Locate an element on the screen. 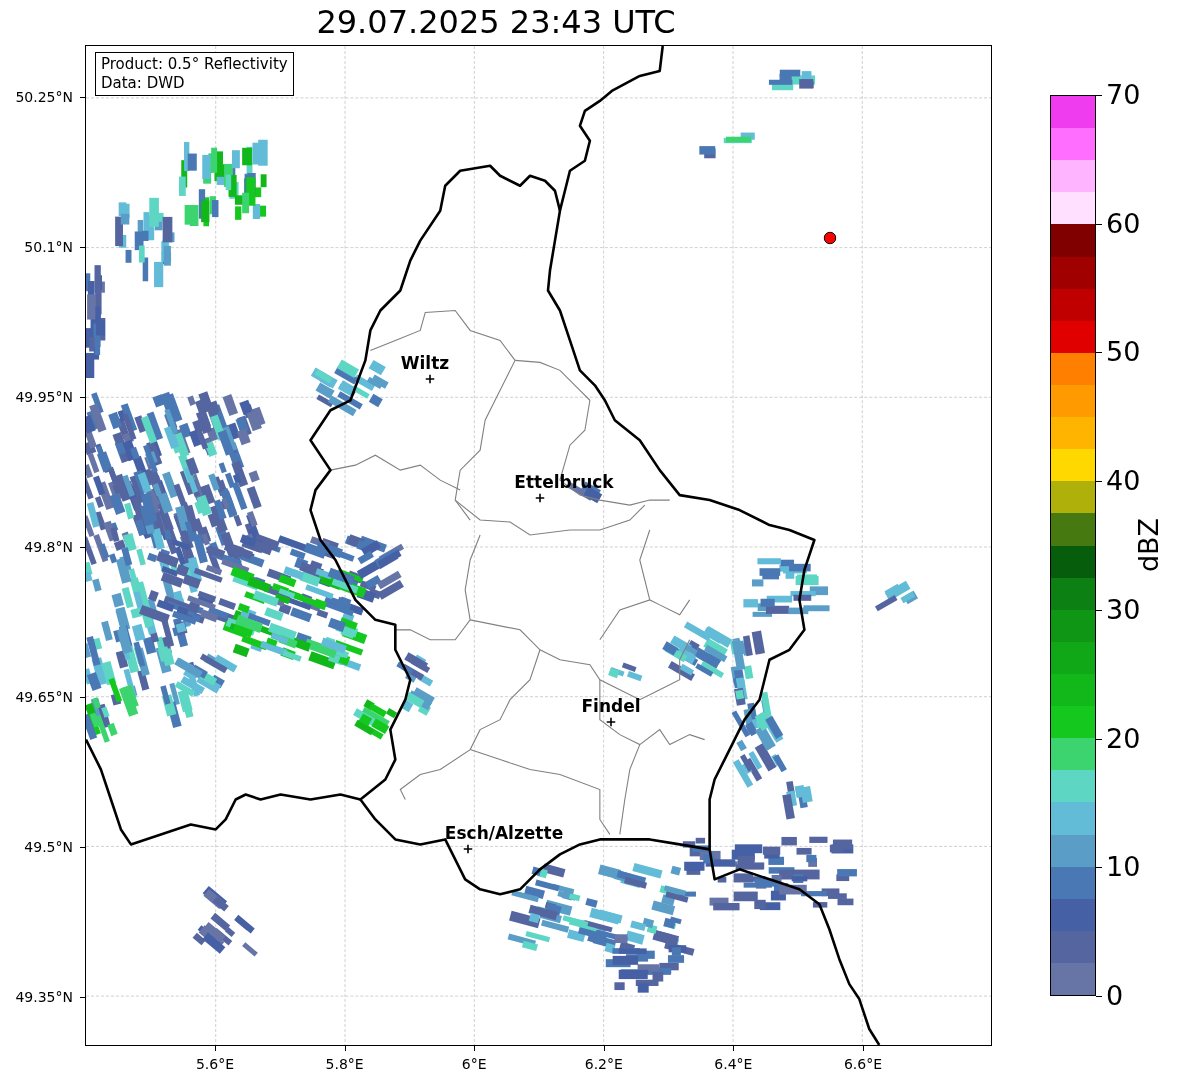 This screenshot has height=1081, width=1184. city-label: Ettelbruck is located at coordinates (564, 482).